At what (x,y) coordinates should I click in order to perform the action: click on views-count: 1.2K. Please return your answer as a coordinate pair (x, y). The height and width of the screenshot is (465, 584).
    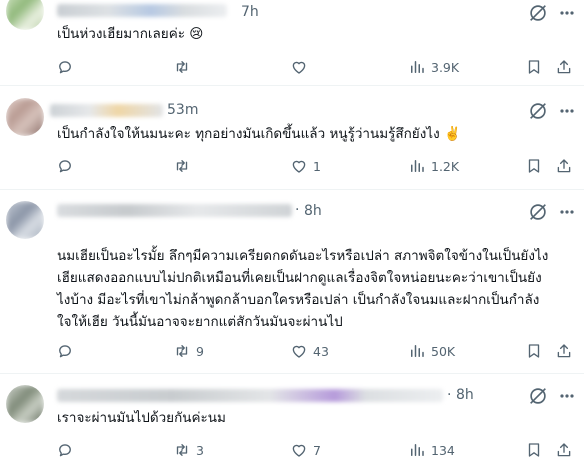
    Looking at the image, I should click on (445, 166).